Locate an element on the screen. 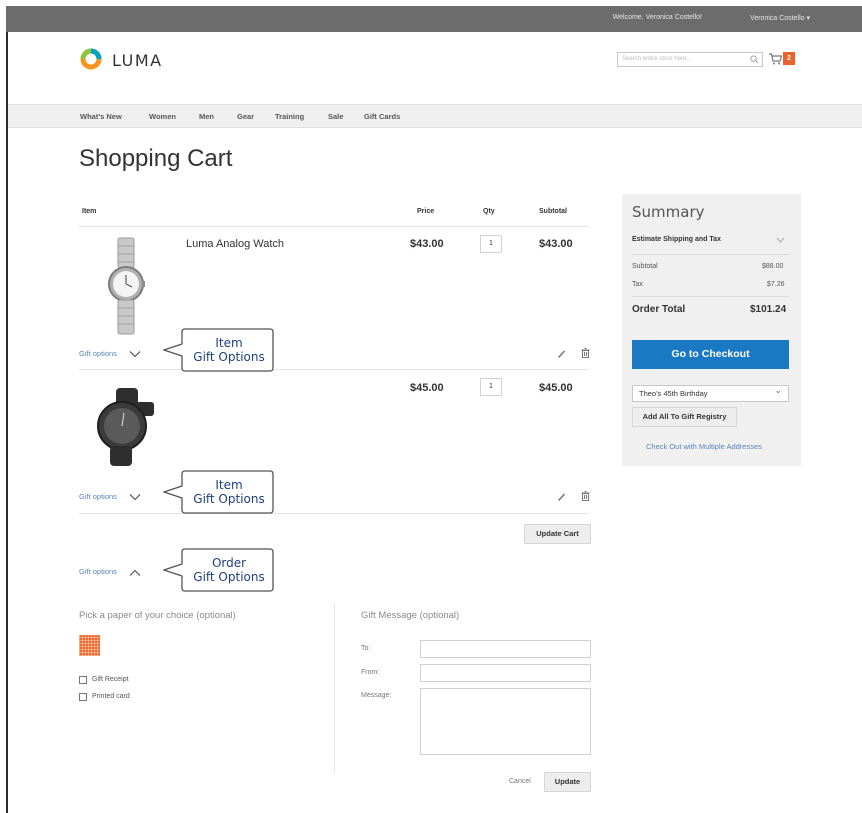 This screenshot has height=813, width=862. message-label: Message: is located at coordinates (376, 695).